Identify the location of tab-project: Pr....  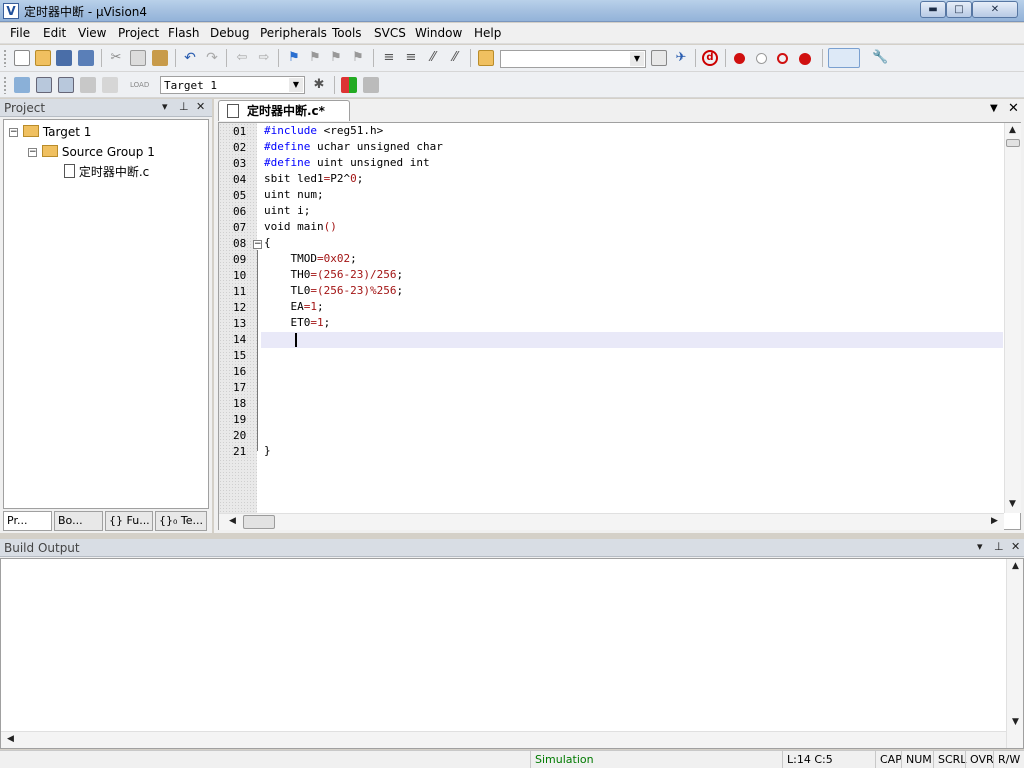
(27, 521).